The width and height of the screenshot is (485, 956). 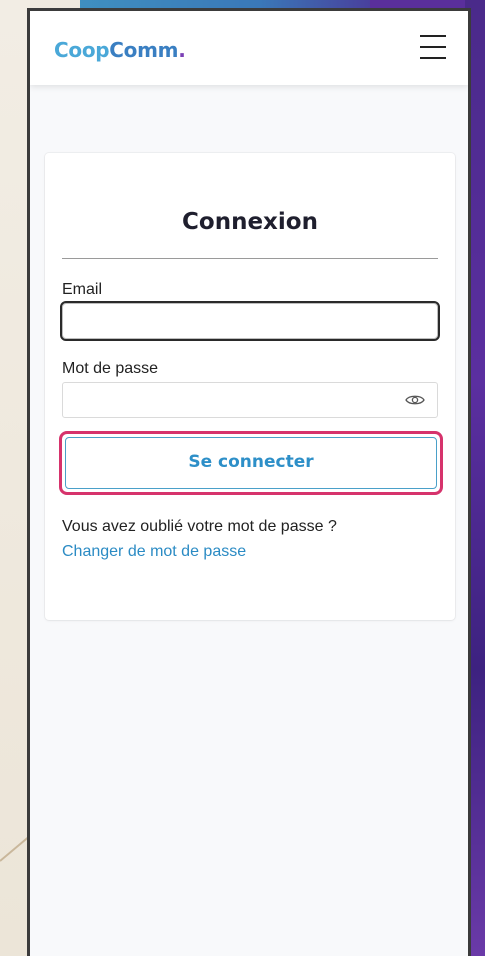 I want to click on background-left, so click(x=15, y=478).